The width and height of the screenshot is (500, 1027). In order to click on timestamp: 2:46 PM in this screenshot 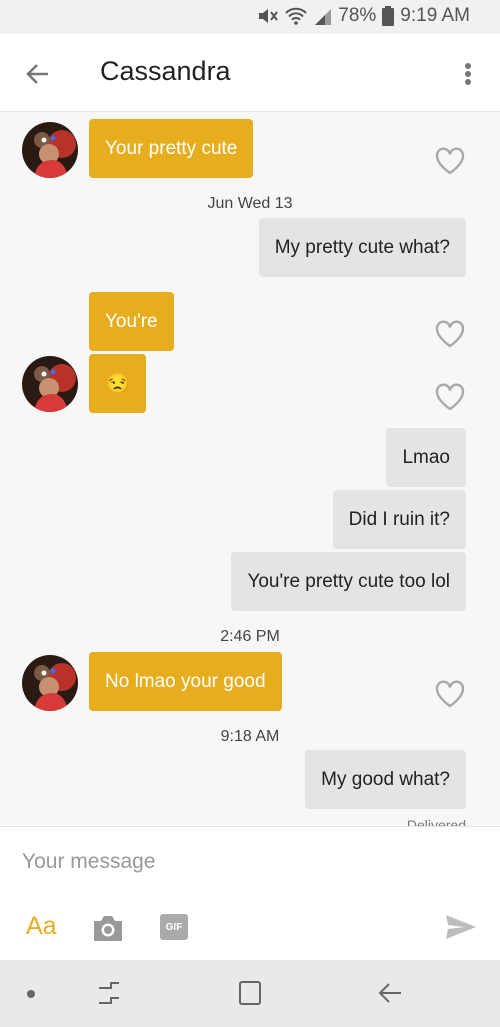, I will do `click(250, 636)`.